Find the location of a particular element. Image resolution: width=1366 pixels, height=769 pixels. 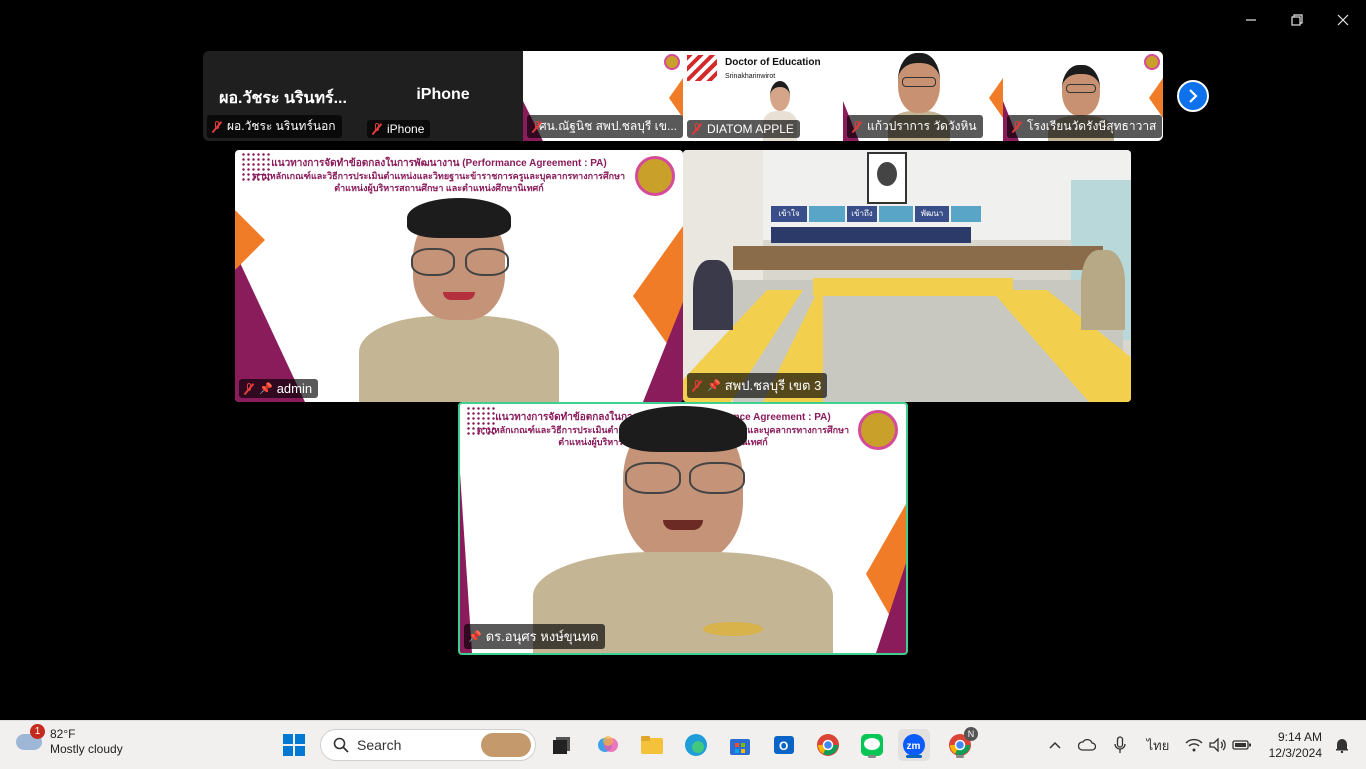

copilot-icon is located at coordinates (608, 744).